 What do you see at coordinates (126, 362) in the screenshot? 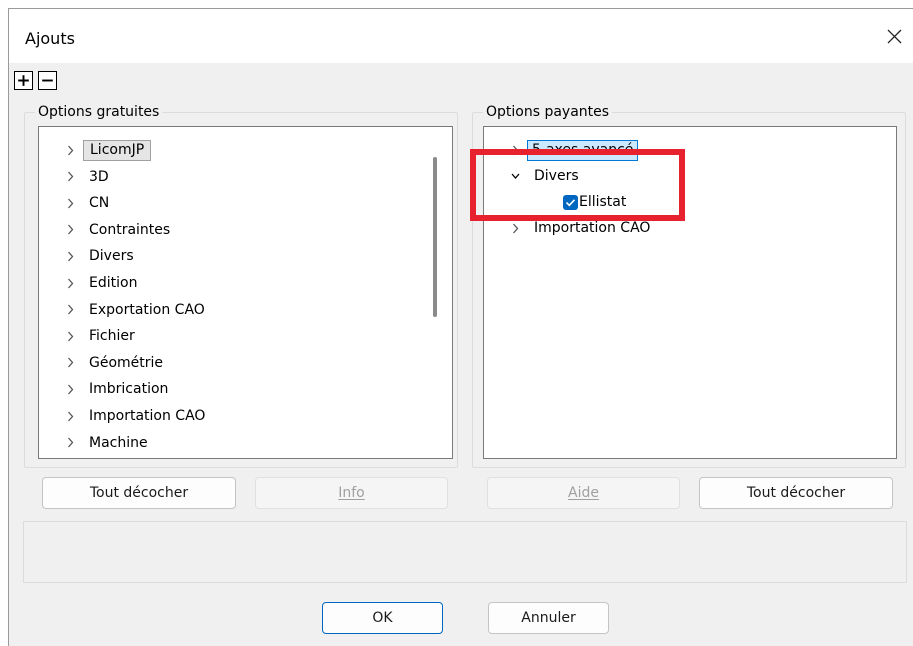
I see `free-option-label: Géométrie` at bounding box center [126, 362].